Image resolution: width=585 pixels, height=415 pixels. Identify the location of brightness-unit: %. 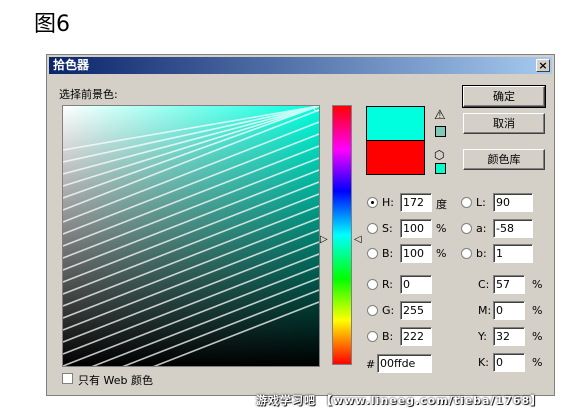
(441, 253).